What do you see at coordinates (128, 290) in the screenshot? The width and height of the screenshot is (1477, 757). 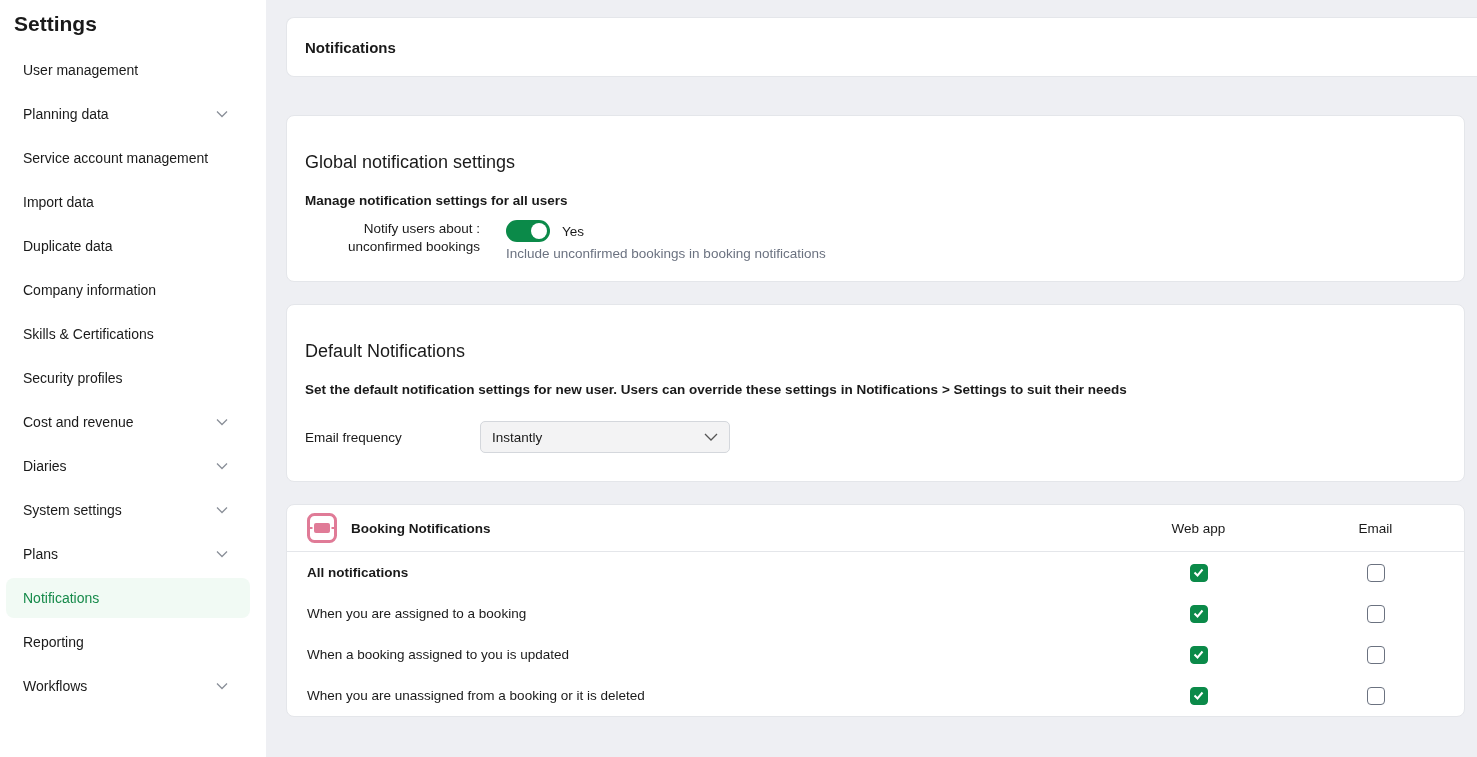 I see `sidebar-item: Company information` at bounding box center [128, 290].